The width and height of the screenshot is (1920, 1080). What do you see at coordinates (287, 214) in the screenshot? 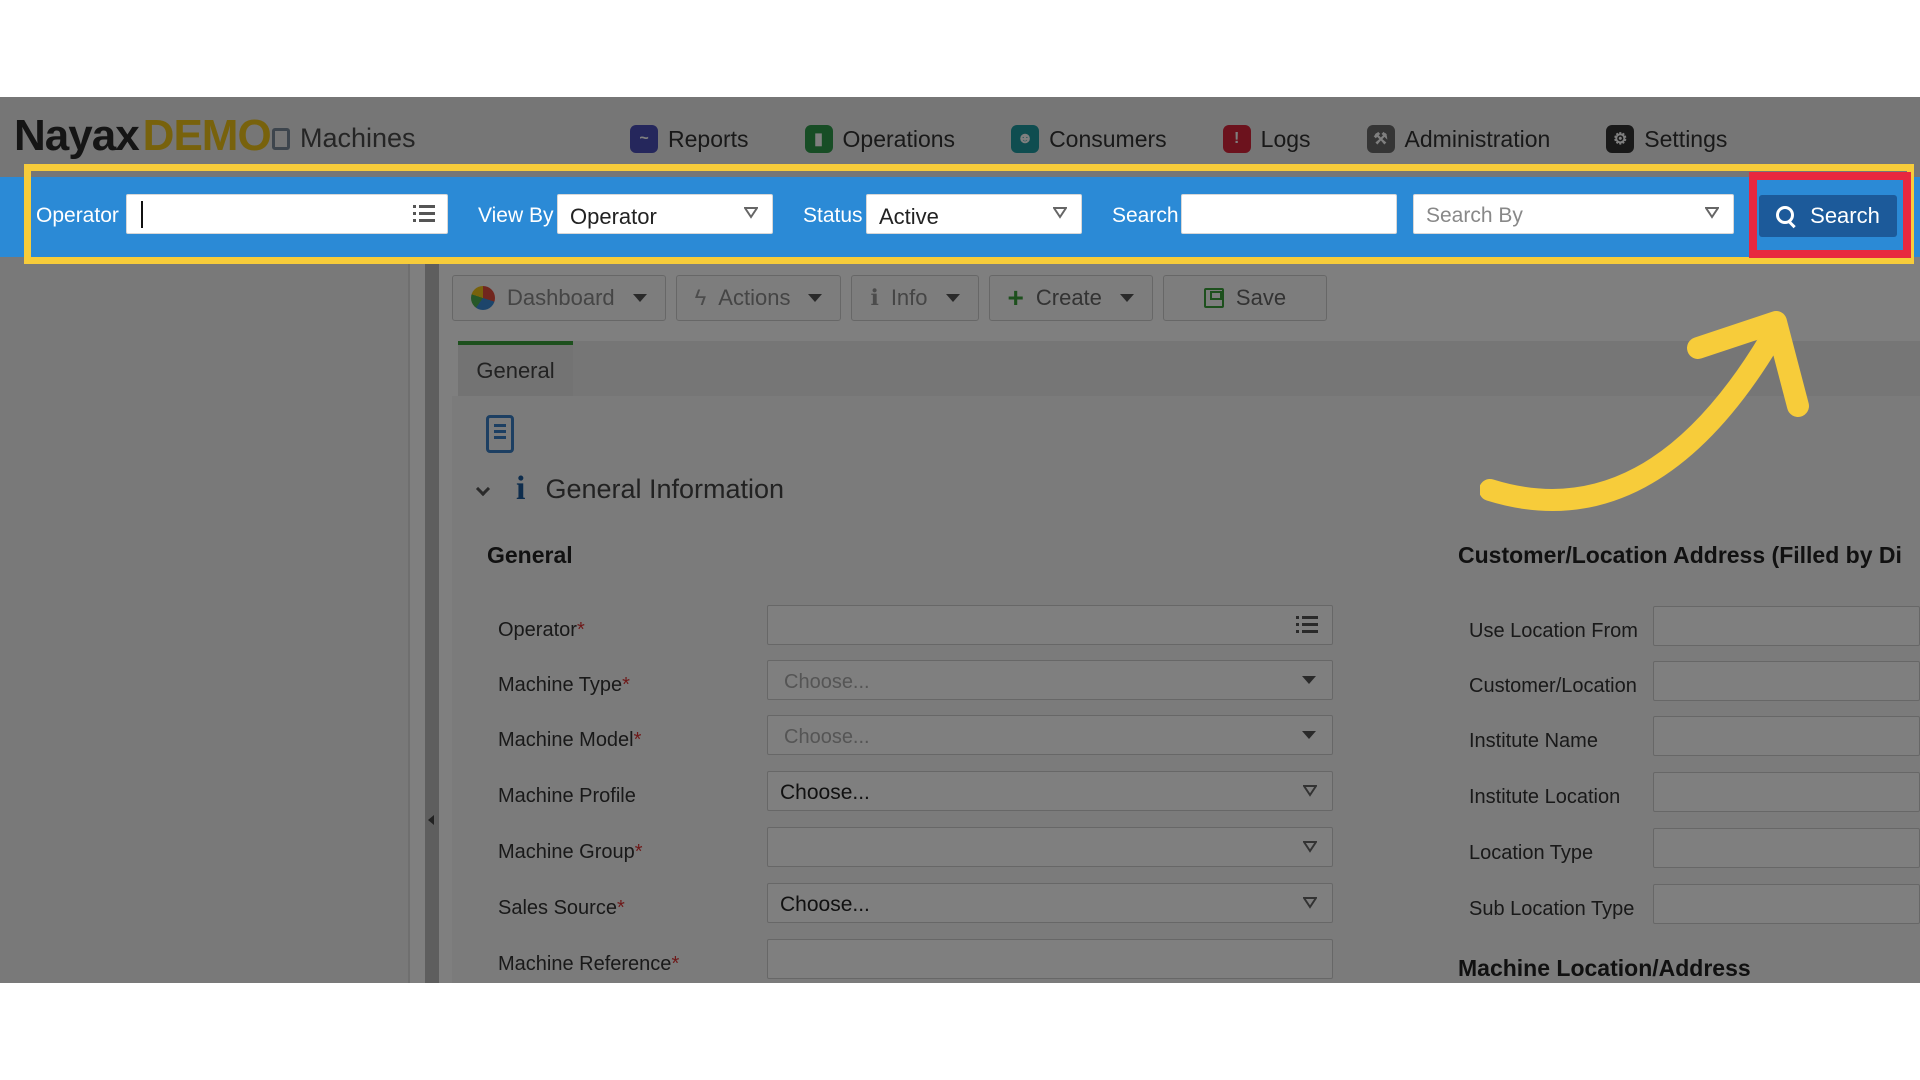
I see `operator-filter-input` at bounding box center [287, 214].